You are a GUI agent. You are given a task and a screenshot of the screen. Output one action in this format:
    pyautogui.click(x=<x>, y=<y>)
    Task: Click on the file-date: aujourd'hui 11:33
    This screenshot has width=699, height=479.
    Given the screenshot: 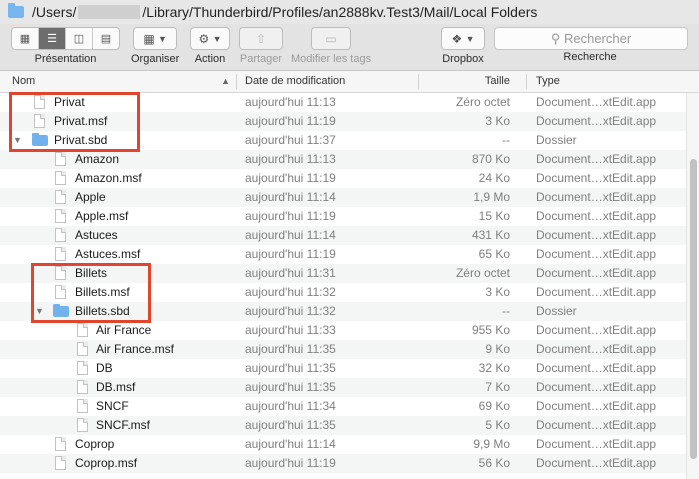 What is the action you would take?
    pyautogui.click(x=290, y=330)
    